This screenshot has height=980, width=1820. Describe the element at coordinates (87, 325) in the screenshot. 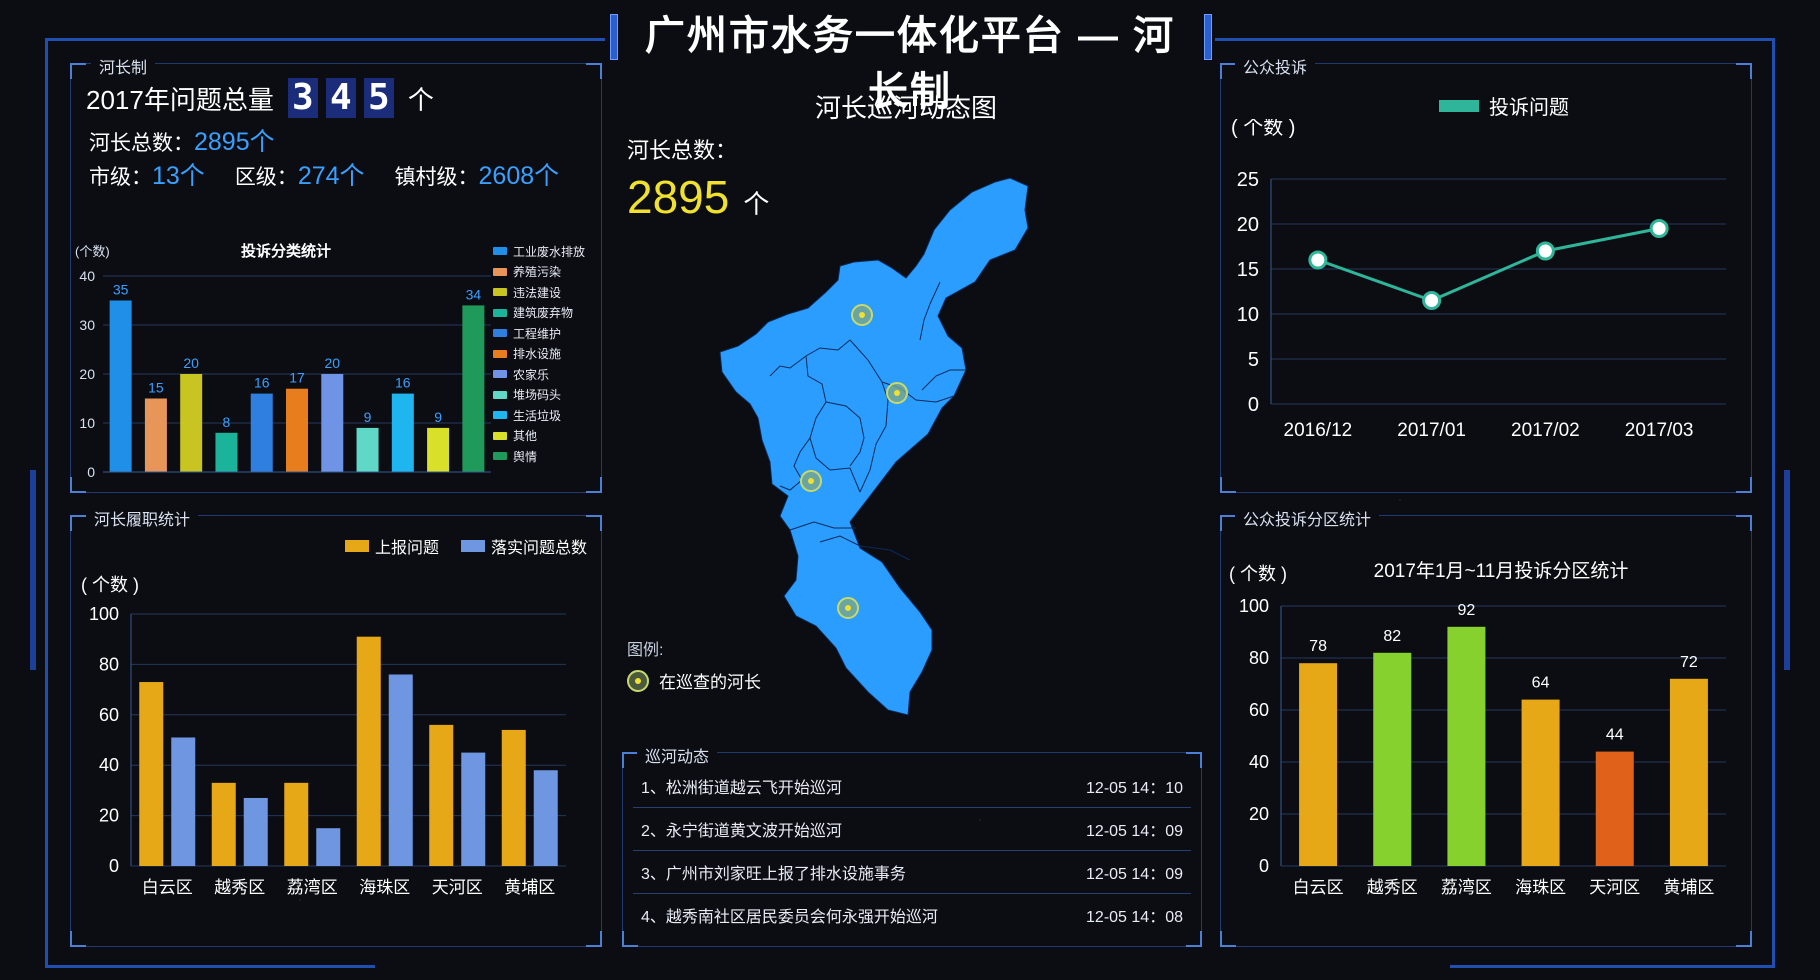

I see `y-tick-label: 30` at that location.